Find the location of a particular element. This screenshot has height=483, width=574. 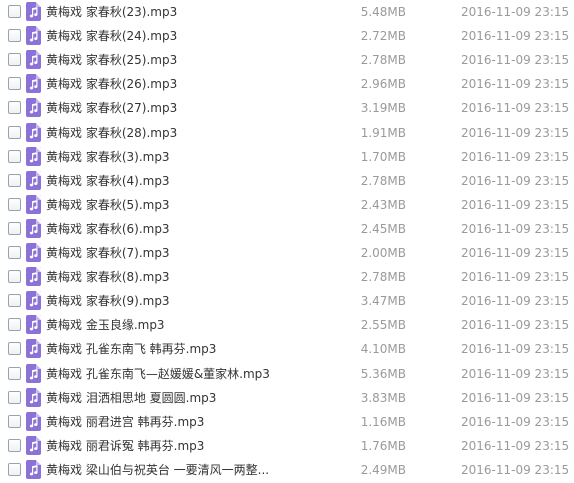

file-row: 黄梅戏 丽君进宫 韩再芬.mp3 1.16MB 2016-11-09 23:15 is located at coordinates (287, 422).